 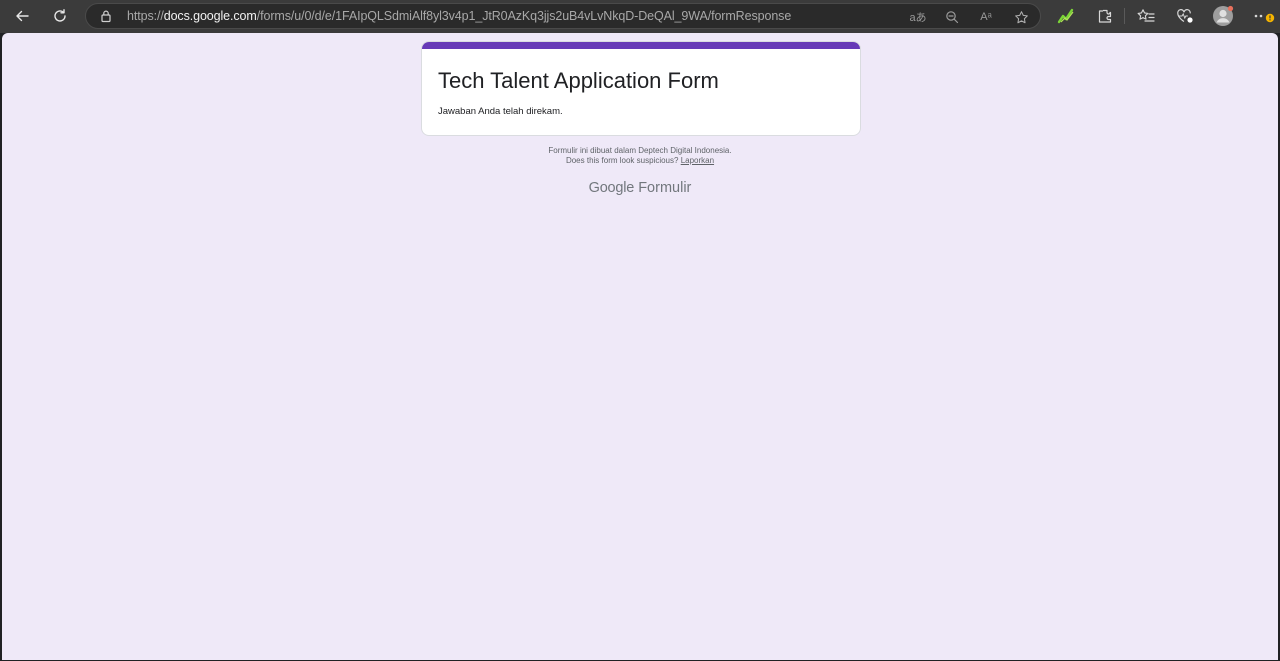 I want to click on chart-extension-icon, so click(x=1066, y=16).